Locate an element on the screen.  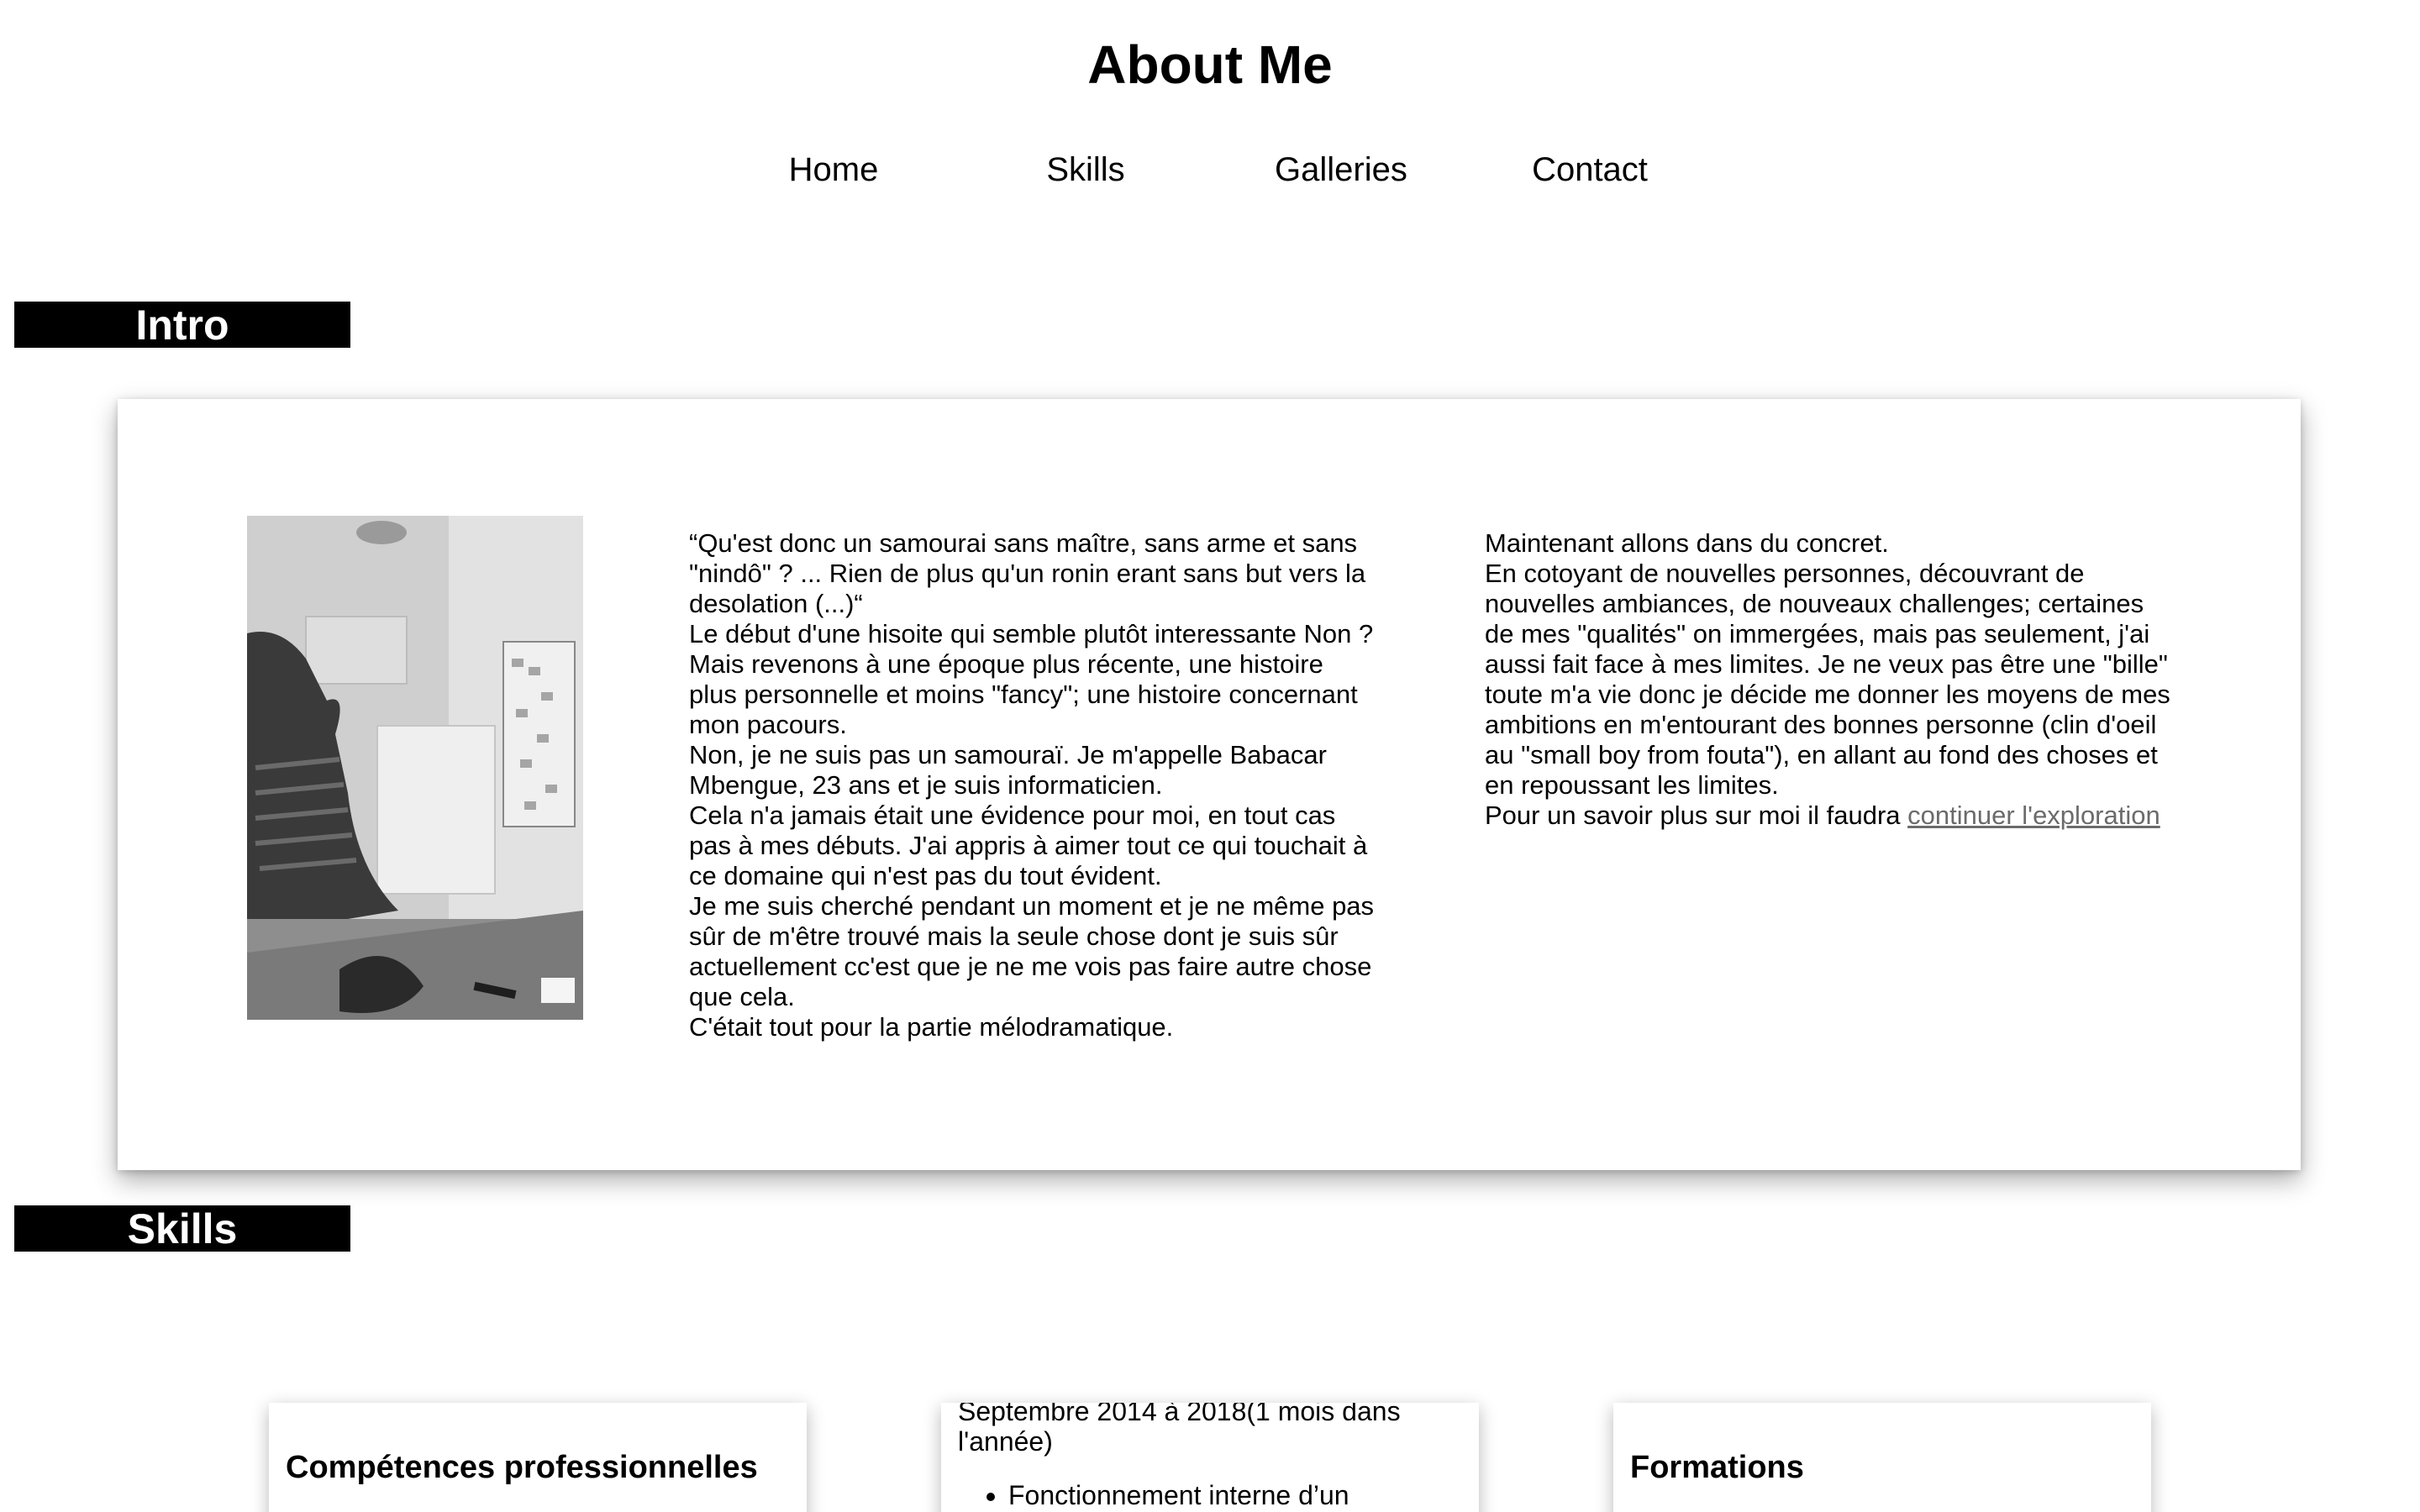
page-title: About Me is located at coordinates (1210, 64).